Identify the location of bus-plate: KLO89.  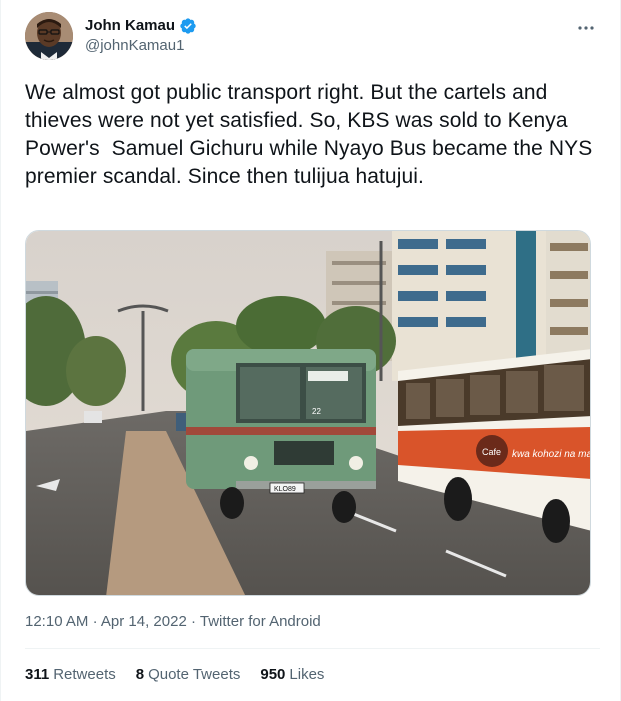
(285, 489).